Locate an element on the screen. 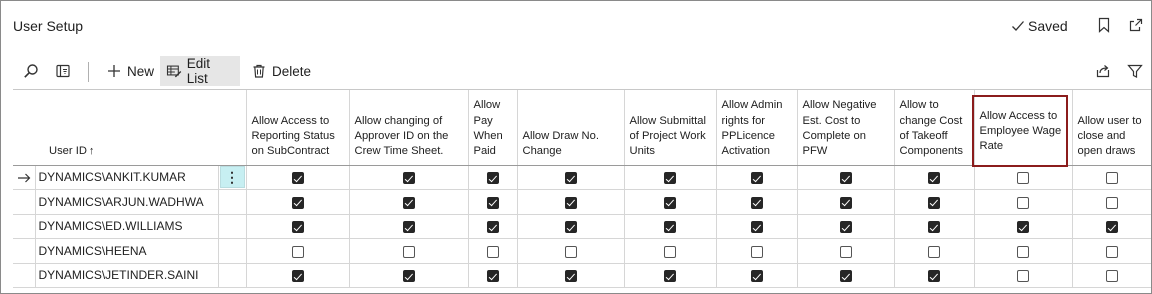  sort-ascending-icon: ↑ is located at coordinates (91, 151).